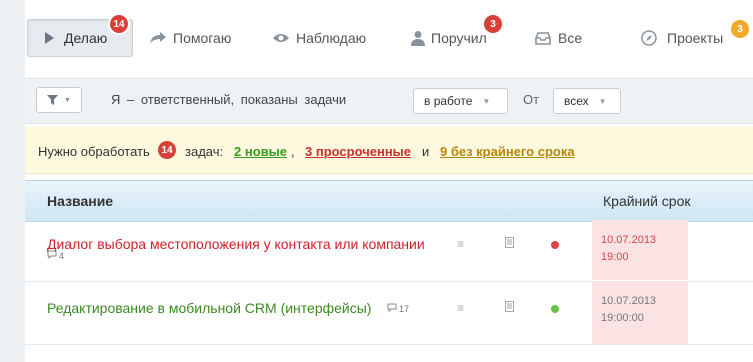  I want to click on deadline-cell: 10.07.2013 19:00:00, so click(640, 312).